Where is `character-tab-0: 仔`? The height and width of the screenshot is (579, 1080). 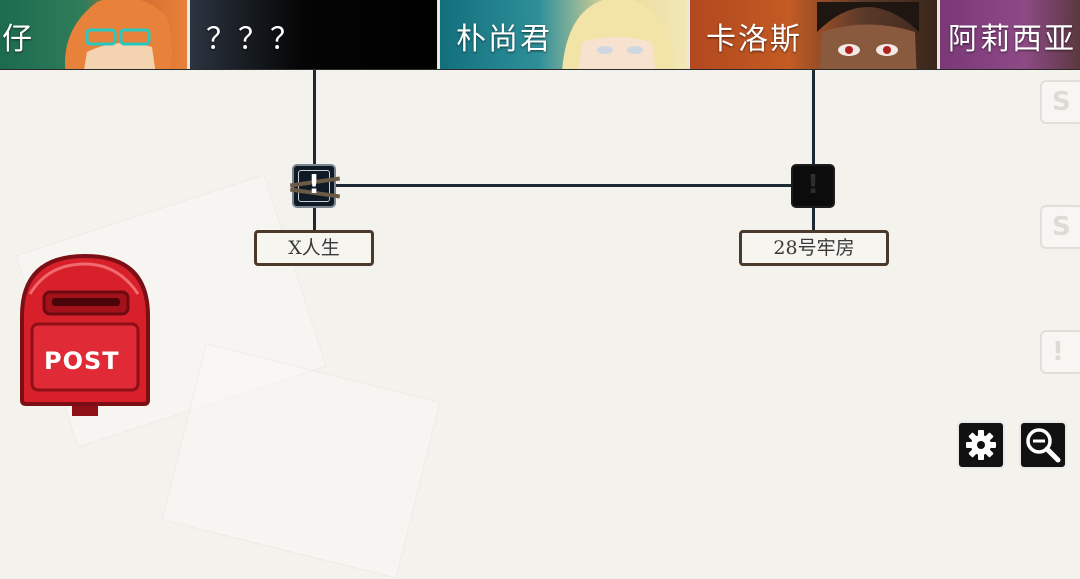 character-tab-0: 仔 is located at coordinates (95, 34).